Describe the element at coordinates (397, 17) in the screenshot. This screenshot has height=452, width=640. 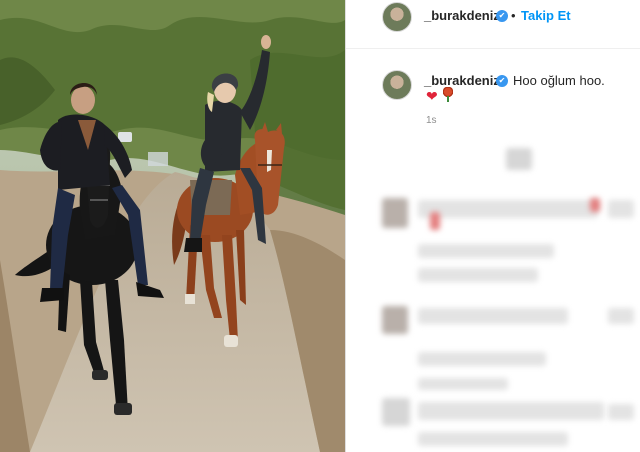
I see `header-avatar` at that location.